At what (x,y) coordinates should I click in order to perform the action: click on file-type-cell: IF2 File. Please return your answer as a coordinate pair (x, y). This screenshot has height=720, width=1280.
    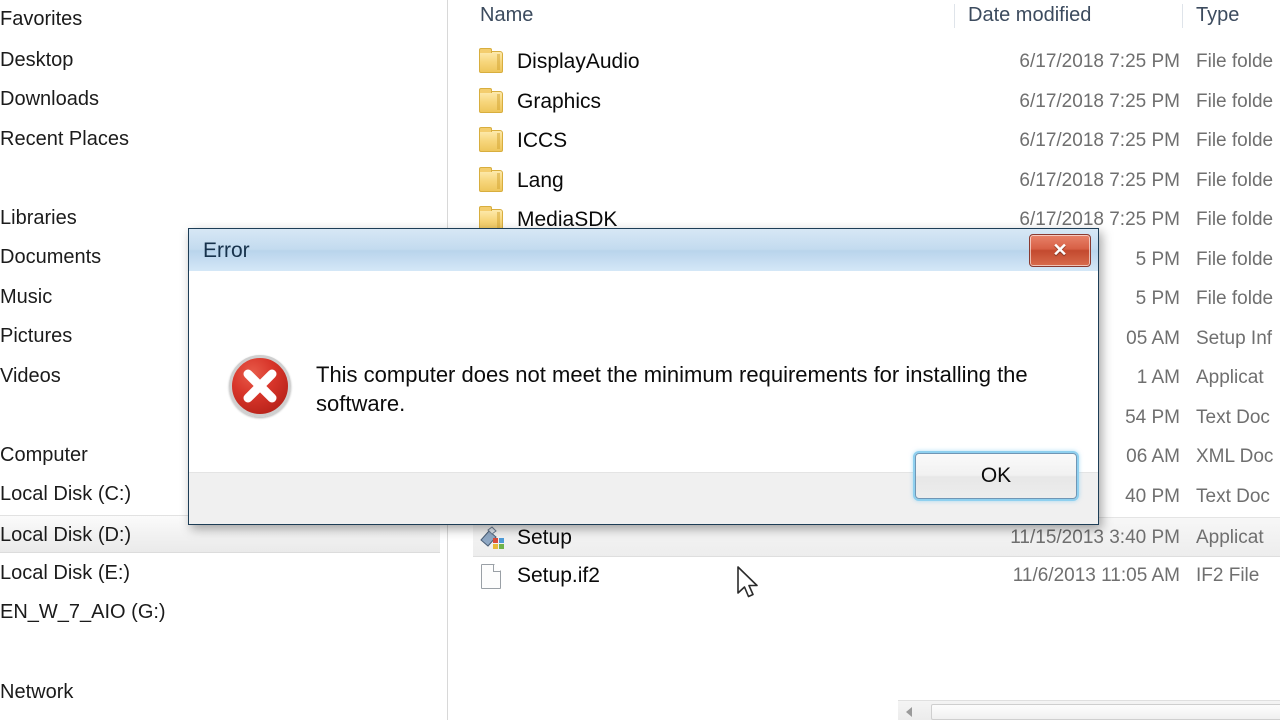
    Looking at the image, I should click on (1228, 575).